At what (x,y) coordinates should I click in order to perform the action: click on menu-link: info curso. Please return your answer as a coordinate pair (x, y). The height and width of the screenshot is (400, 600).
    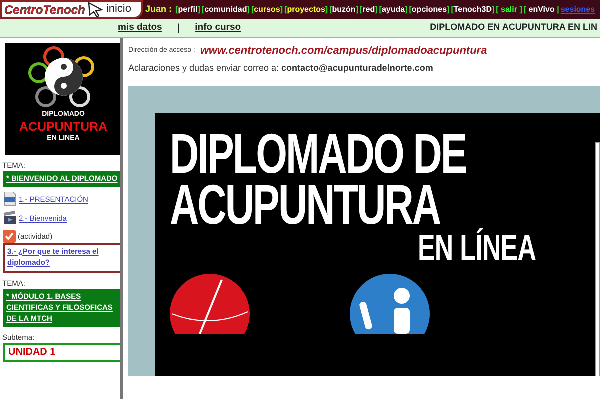
    Looking at the image, I should click on (218, 28).